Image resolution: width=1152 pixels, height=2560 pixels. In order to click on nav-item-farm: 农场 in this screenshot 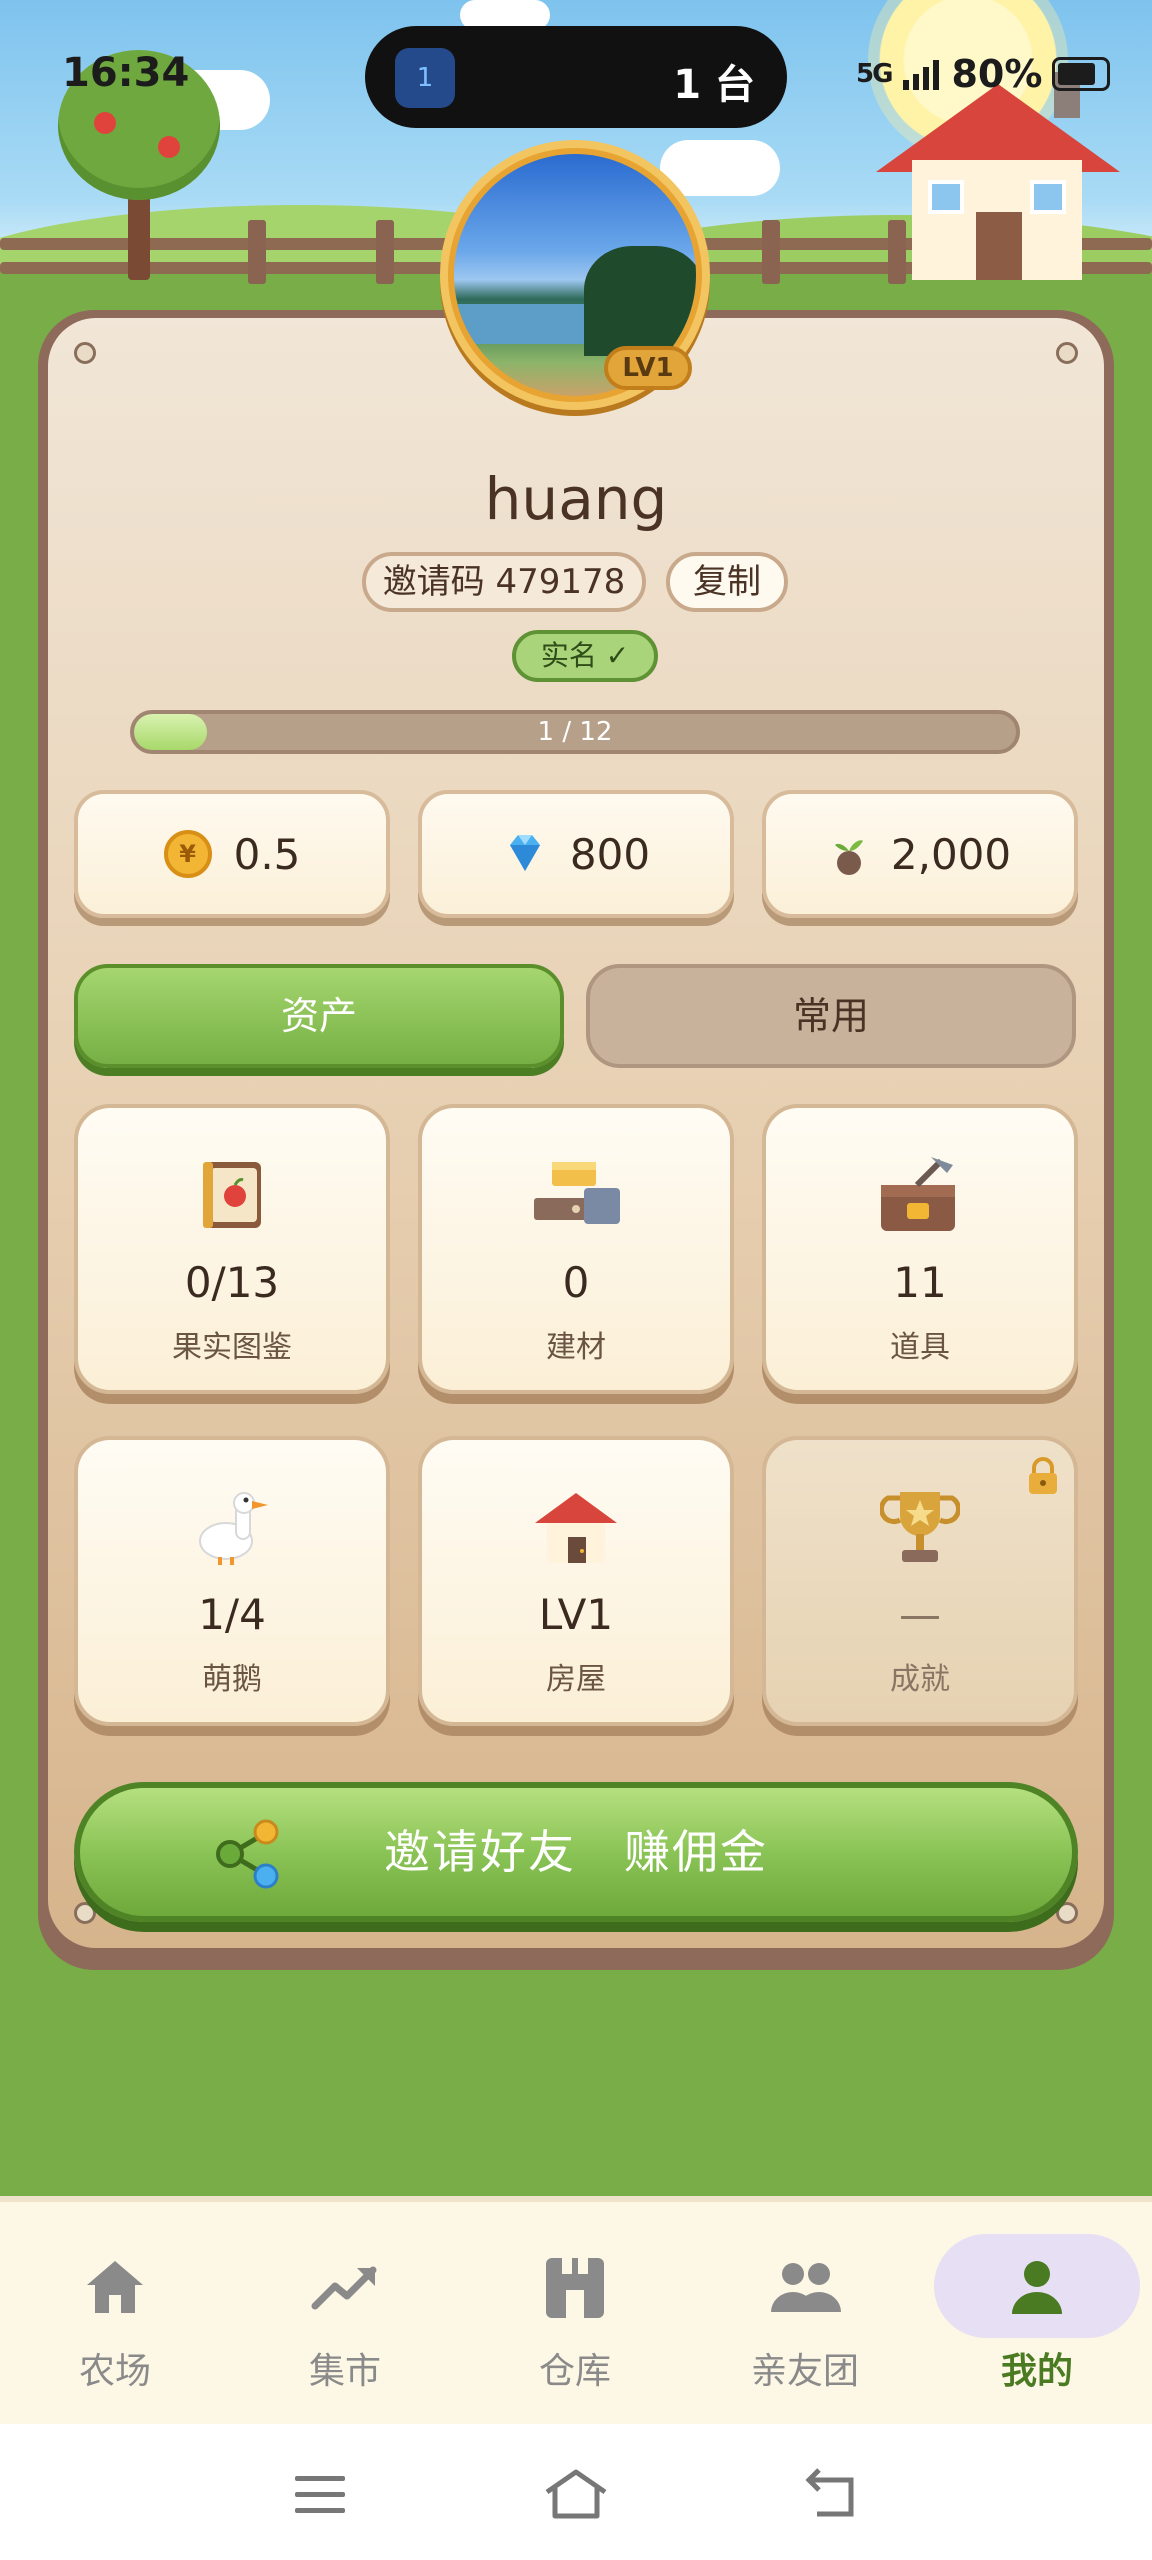, I will do `click(115, 2316)`.